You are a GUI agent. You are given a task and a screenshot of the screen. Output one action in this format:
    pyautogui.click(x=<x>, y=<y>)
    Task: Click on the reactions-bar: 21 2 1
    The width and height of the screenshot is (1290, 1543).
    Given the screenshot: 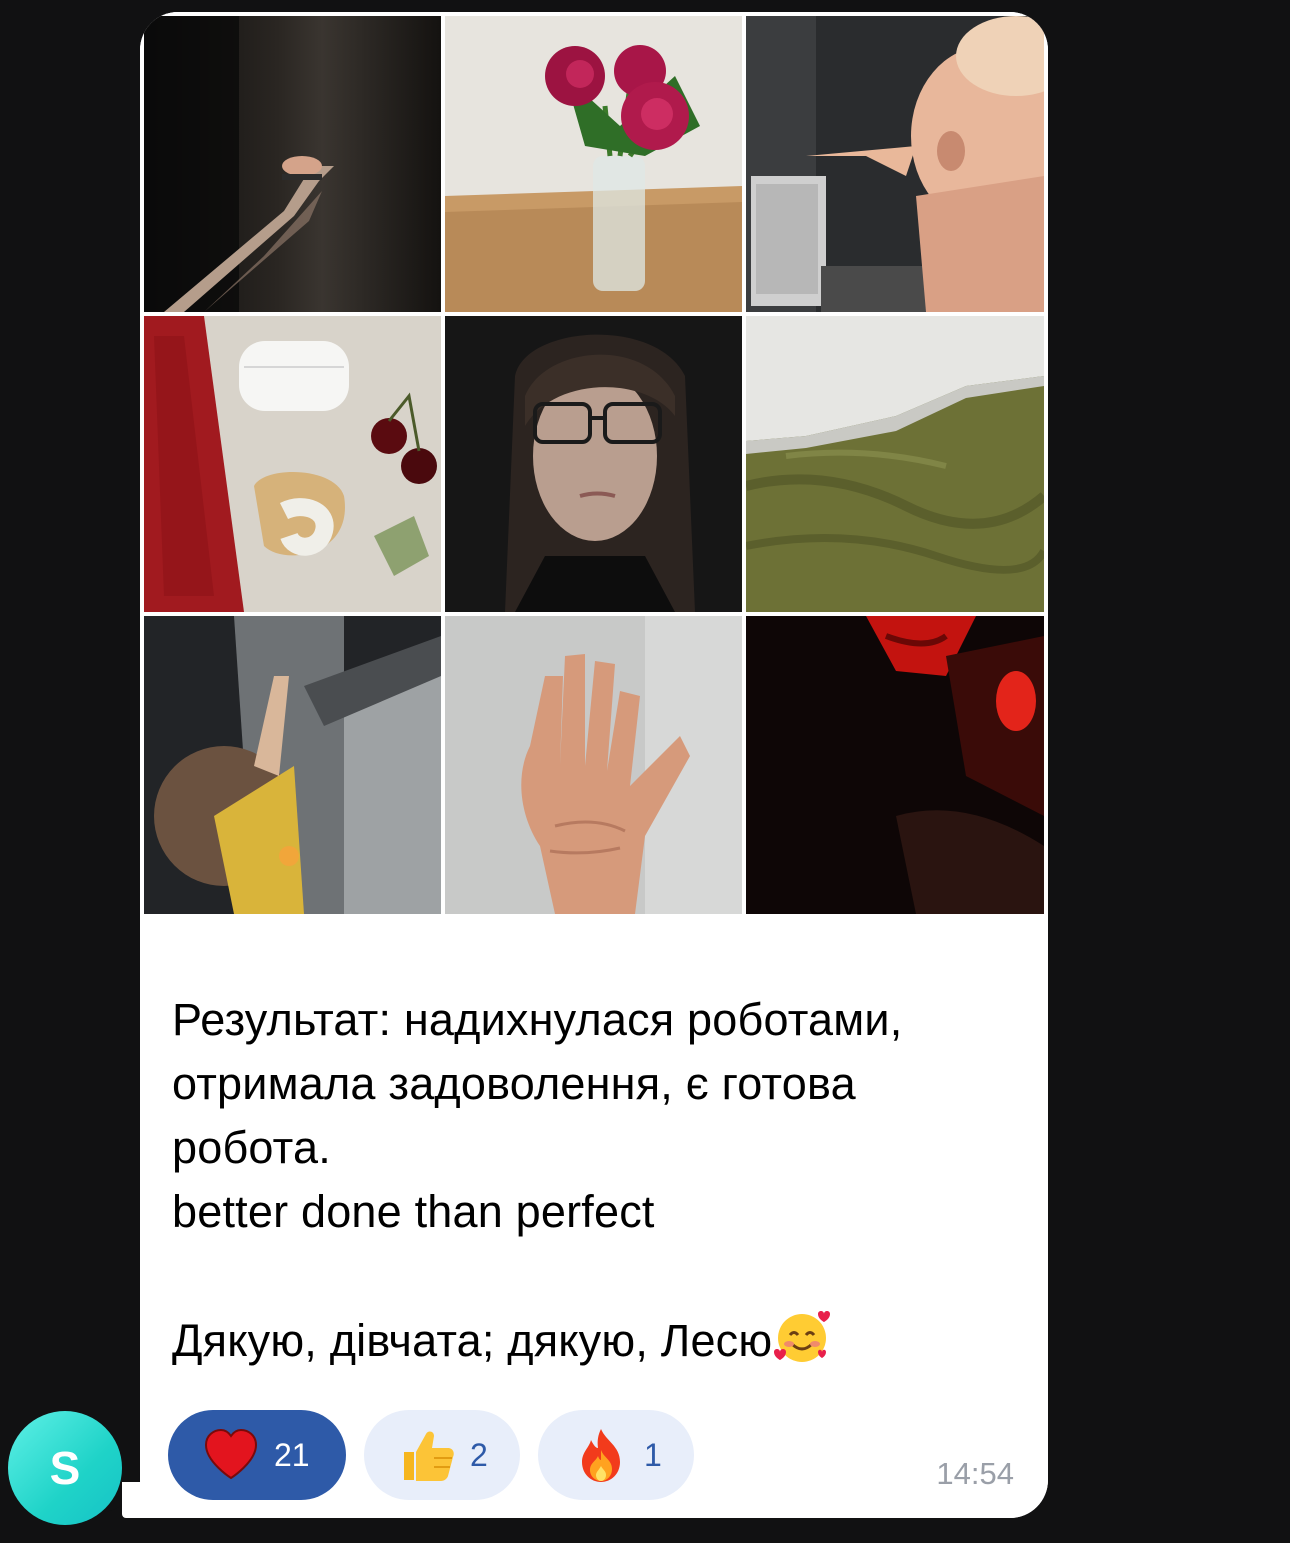 What is the action you would take?
    pyautogui.click(x=431, y=1455)
    